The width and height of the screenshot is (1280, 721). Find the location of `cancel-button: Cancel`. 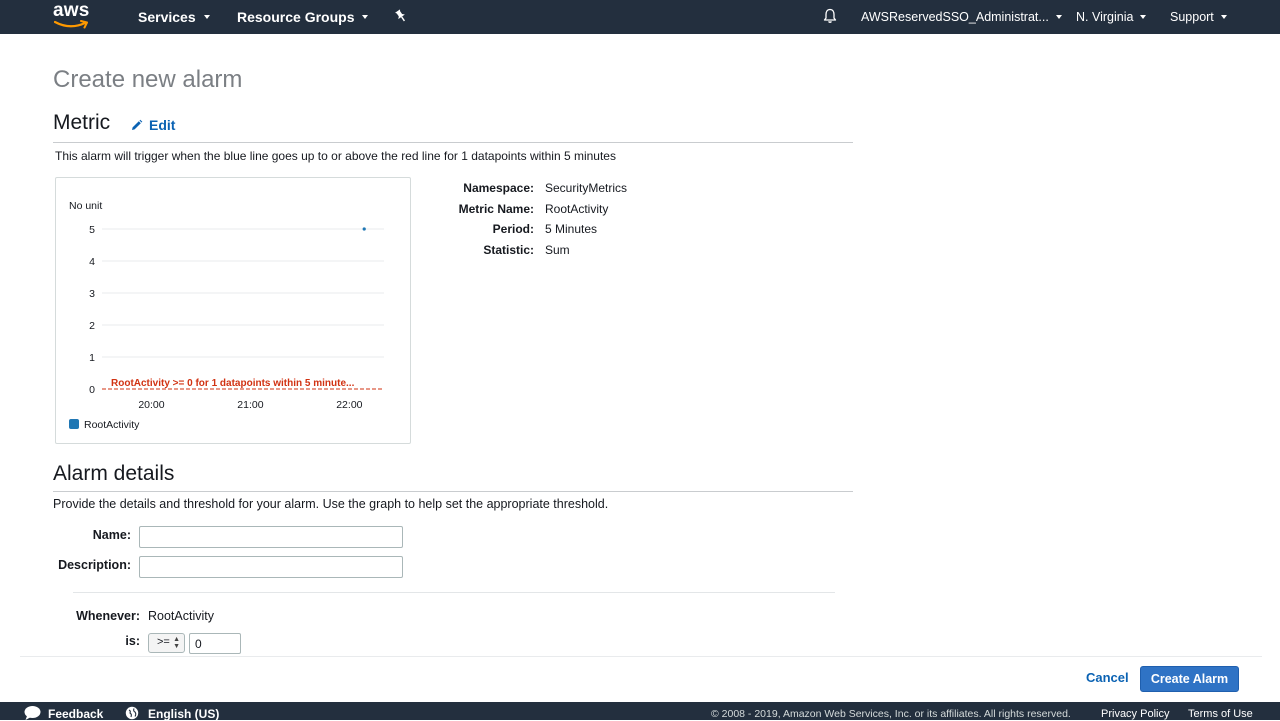

cancel-button: Cancel is located at coordinates (1107, 677).